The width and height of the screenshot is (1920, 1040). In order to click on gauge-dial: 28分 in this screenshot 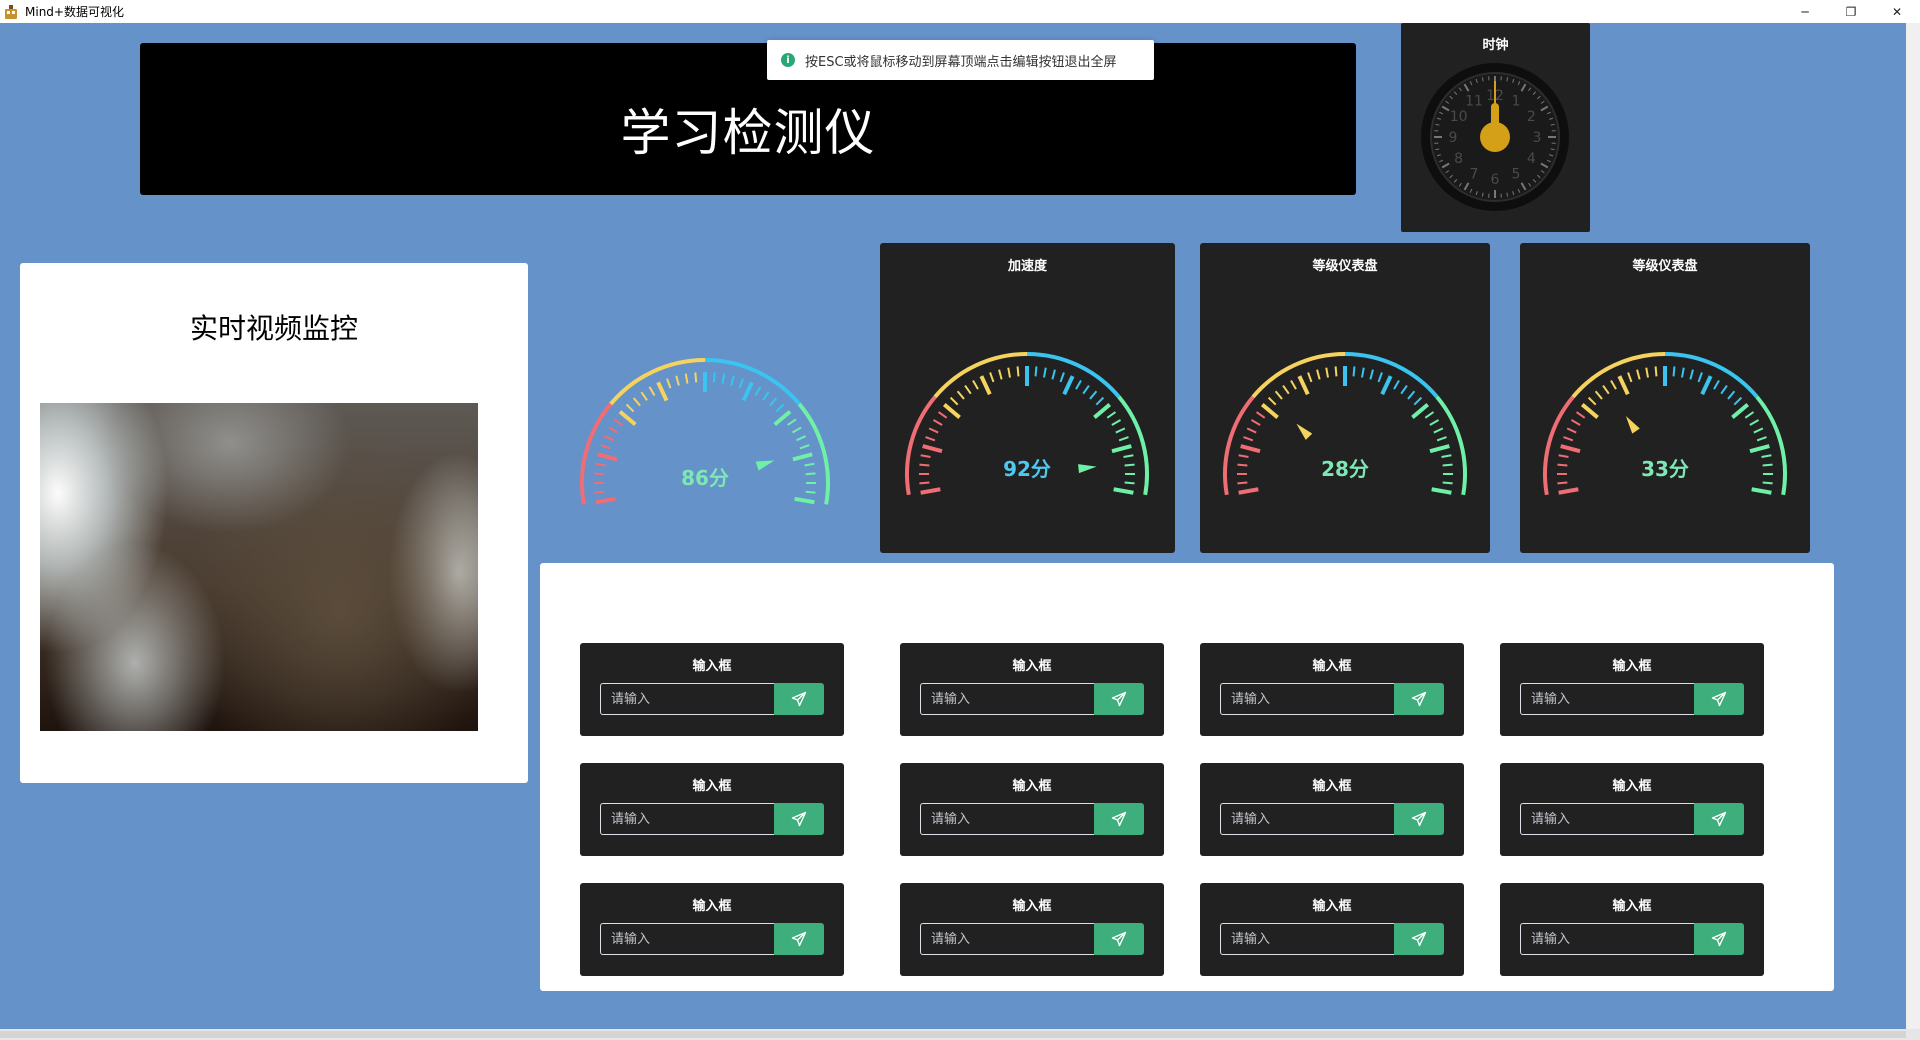, I will do `click(1345, 424)`.